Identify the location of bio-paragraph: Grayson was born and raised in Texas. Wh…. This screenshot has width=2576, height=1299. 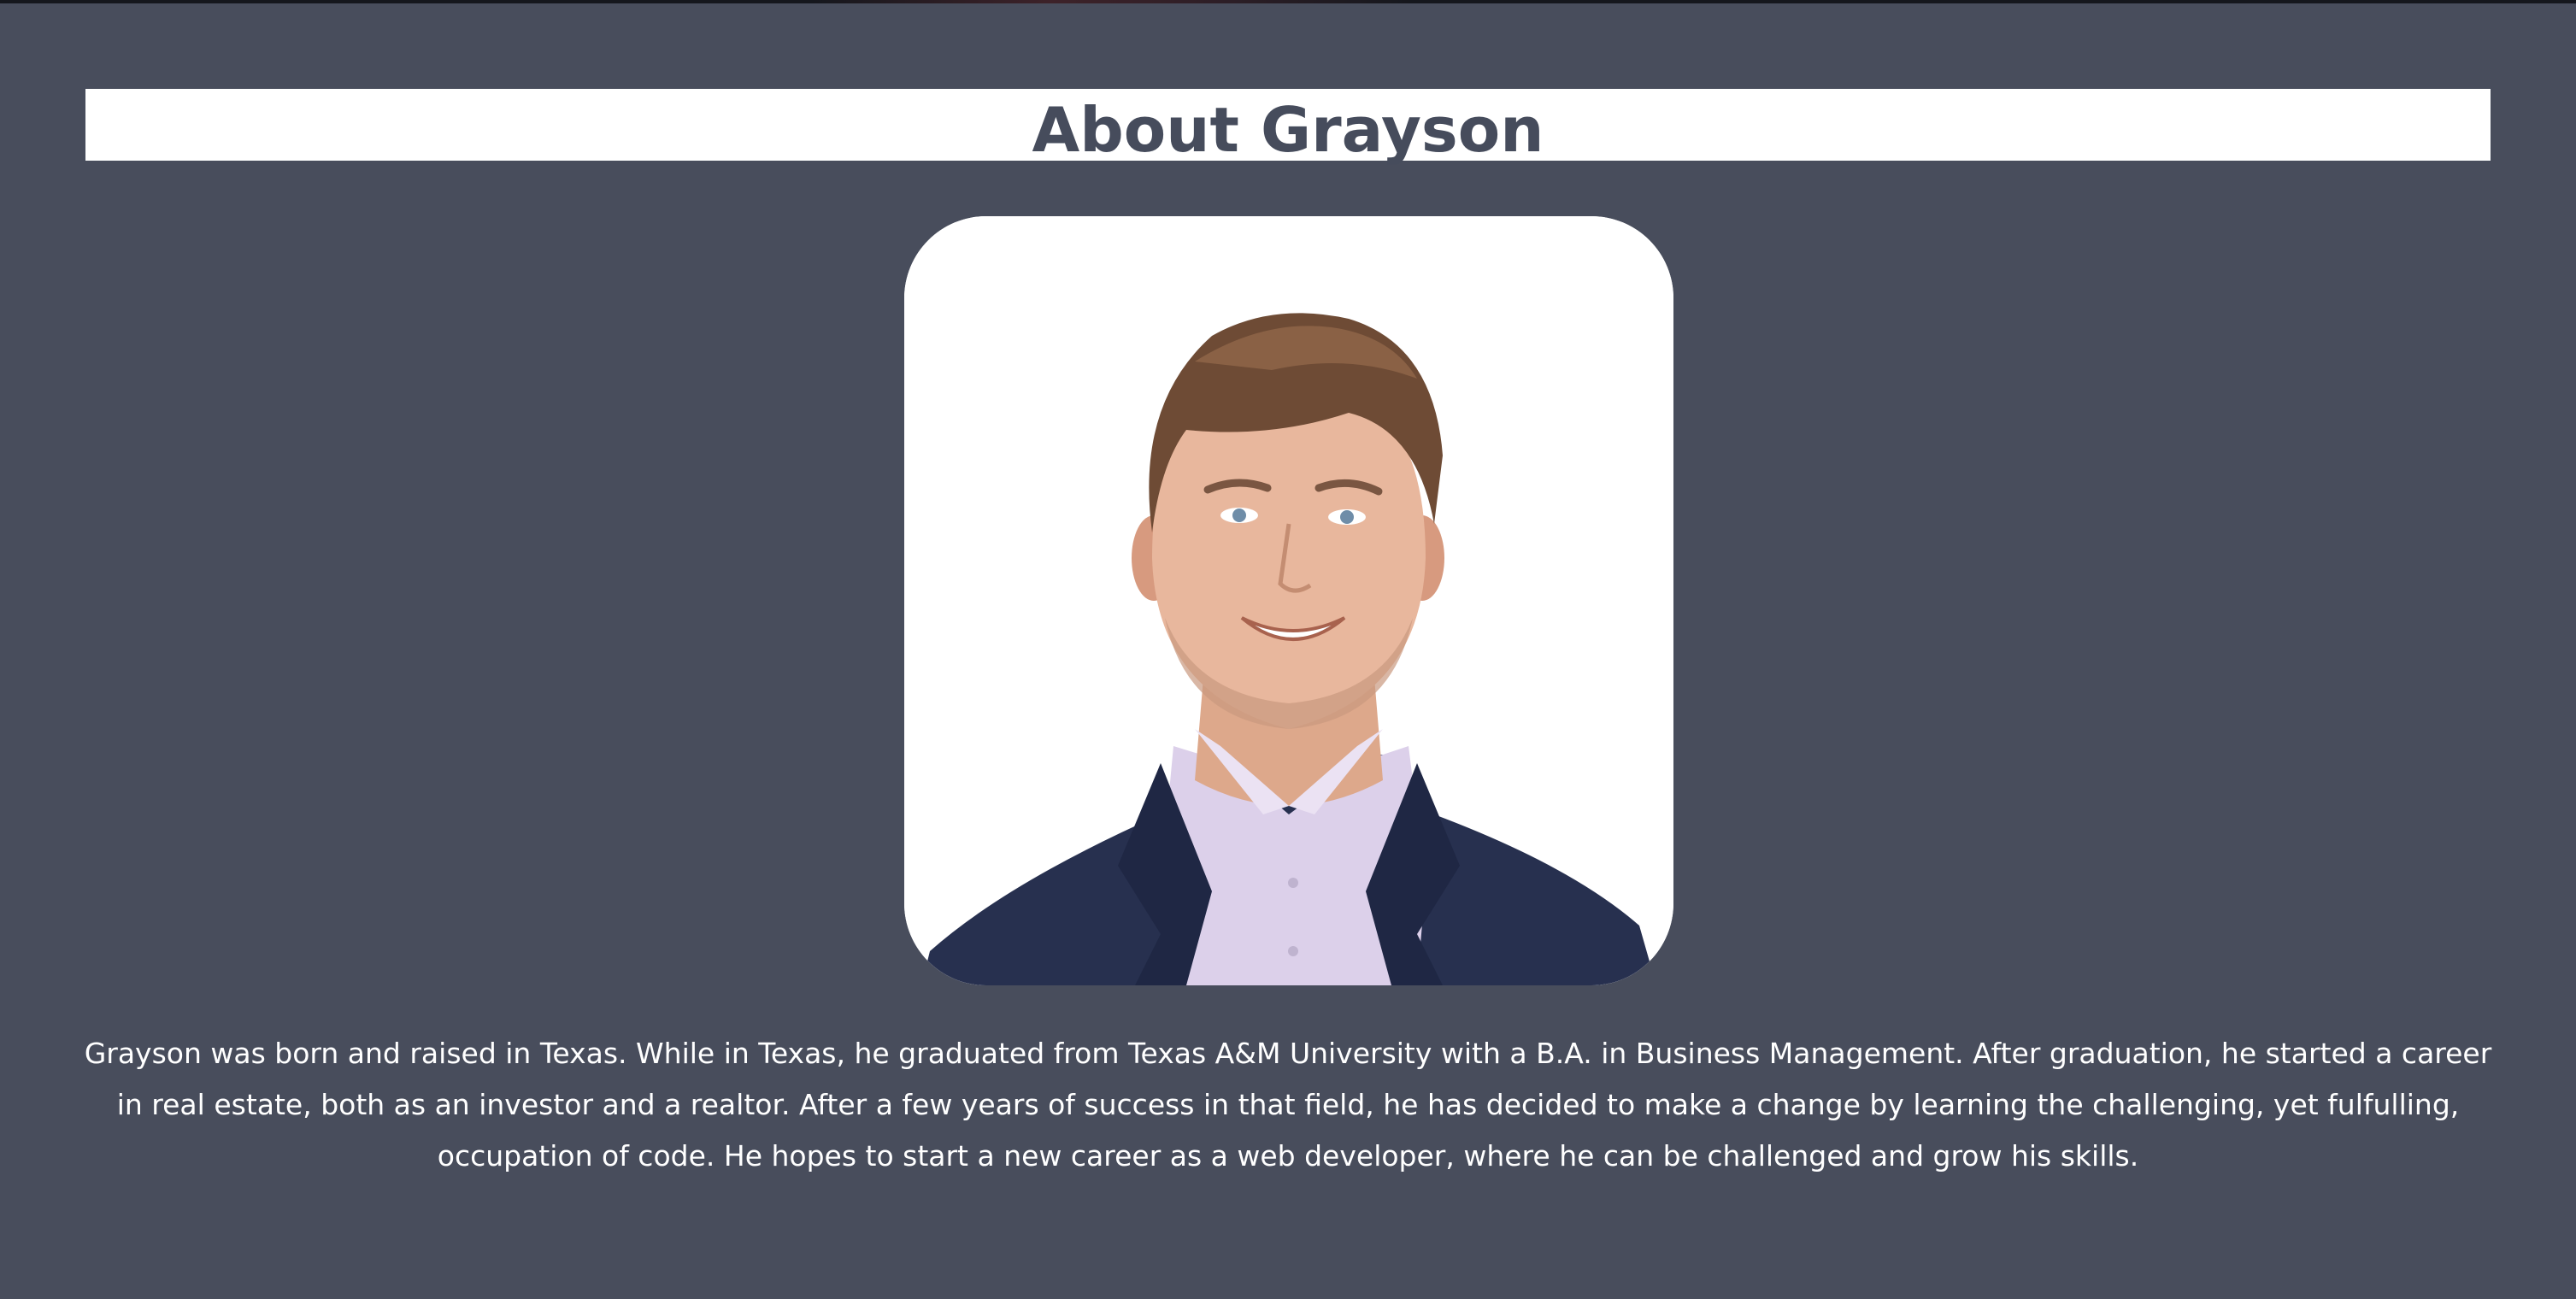
(1288, 1105).